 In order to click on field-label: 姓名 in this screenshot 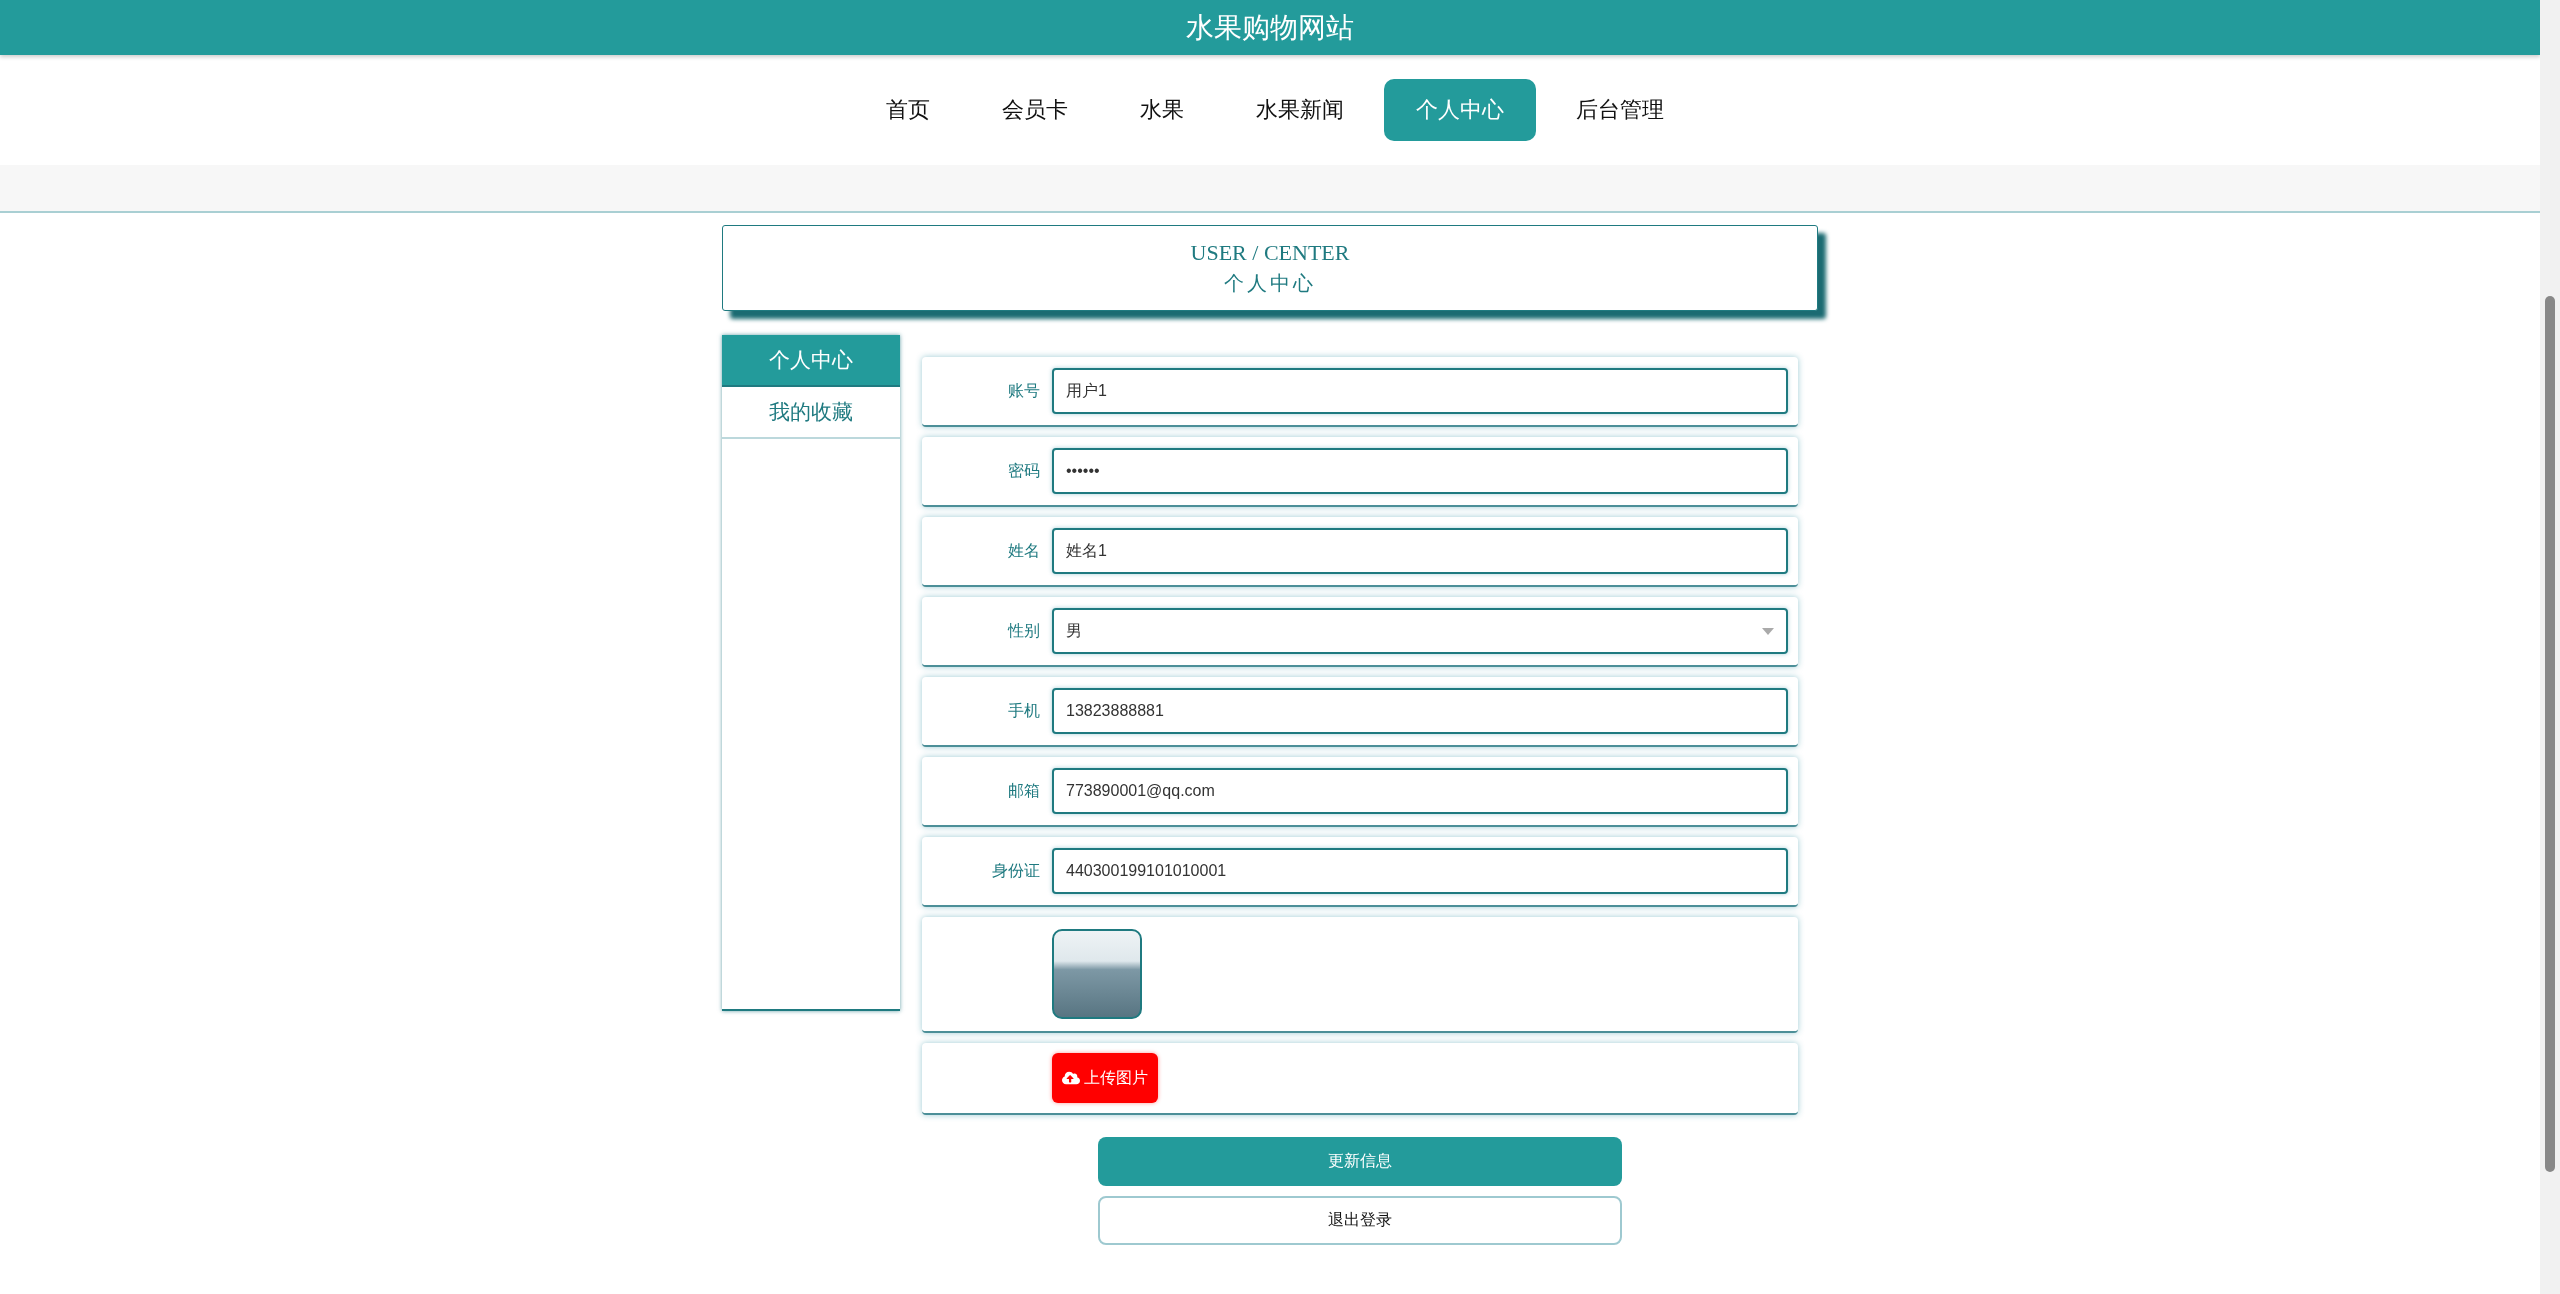, I will do `click(1024, 550)`.